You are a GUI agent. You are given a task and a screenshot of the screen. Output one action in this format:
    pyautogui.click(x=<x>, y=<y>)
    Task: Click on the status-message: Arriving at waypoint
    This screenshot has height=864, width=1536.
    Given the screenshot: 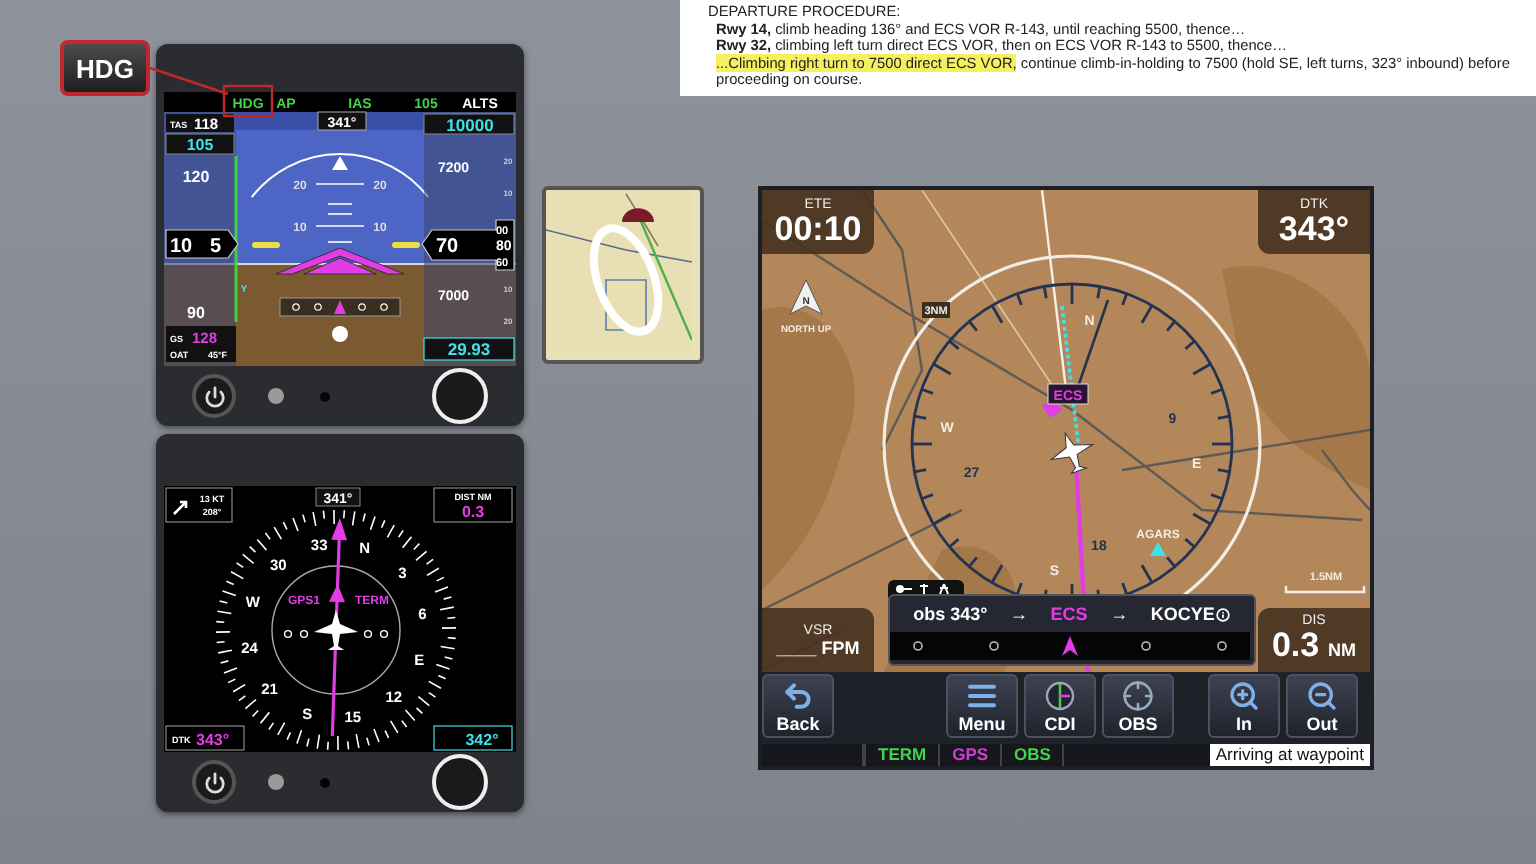 What is the action you would take?
    pyautogui.click(x=1289, y=755)
    